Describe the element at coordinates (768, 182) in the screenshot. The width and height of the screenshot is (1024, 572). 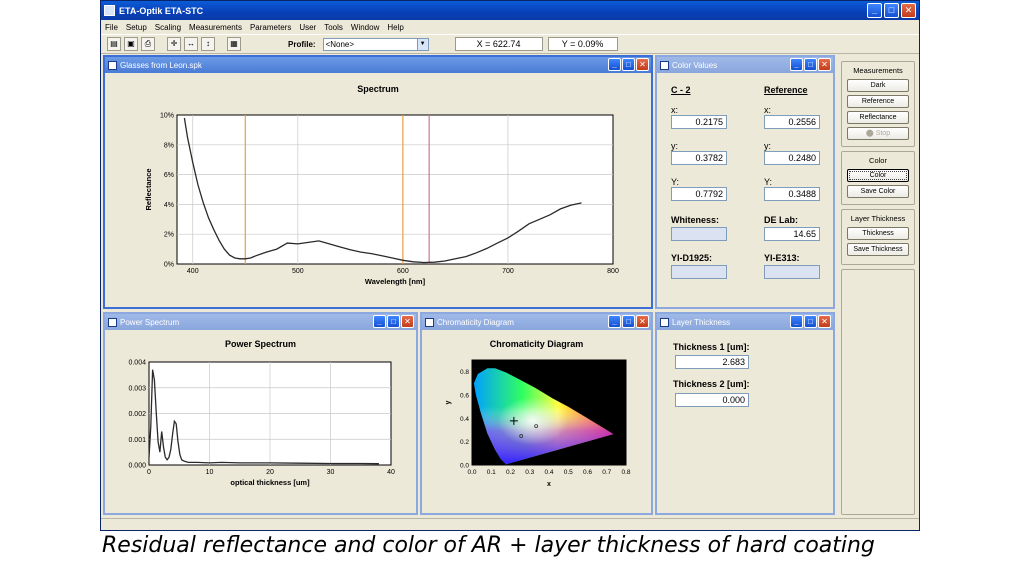
I see `ref-luminance-label: Y:` at that location.